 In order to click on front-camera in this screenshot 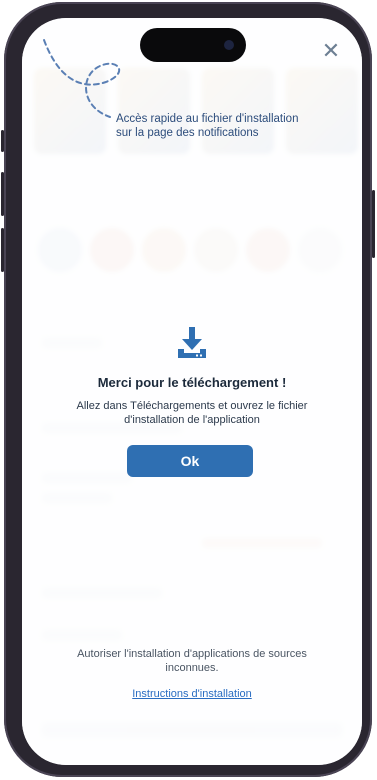, I will do `click(229, 45)`.